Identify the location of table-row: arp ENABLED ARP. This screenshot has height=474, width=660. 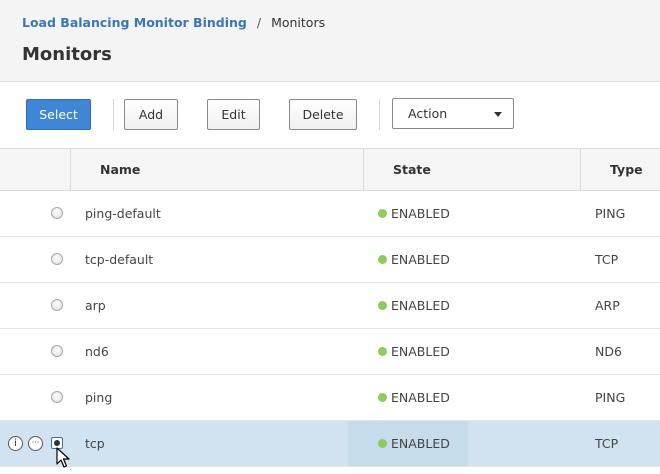
(330, 306).